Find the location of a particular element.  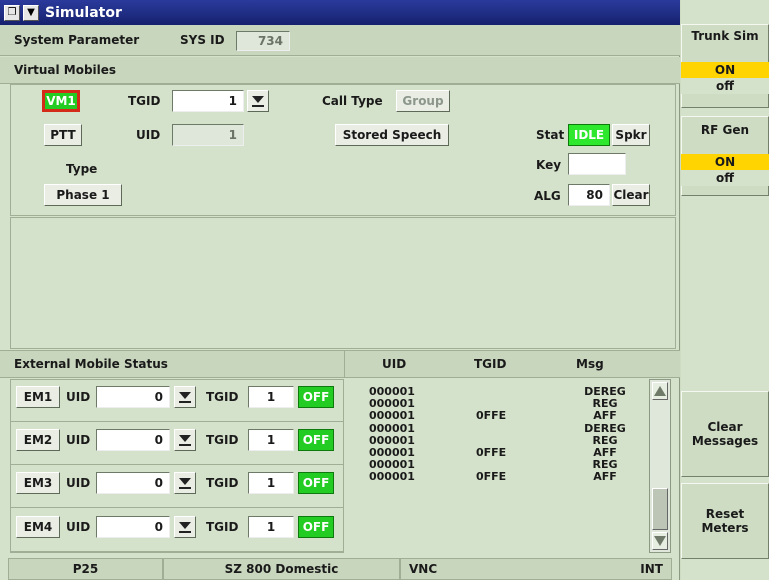

status-mode: P25 is located at coordinates (85, 569).